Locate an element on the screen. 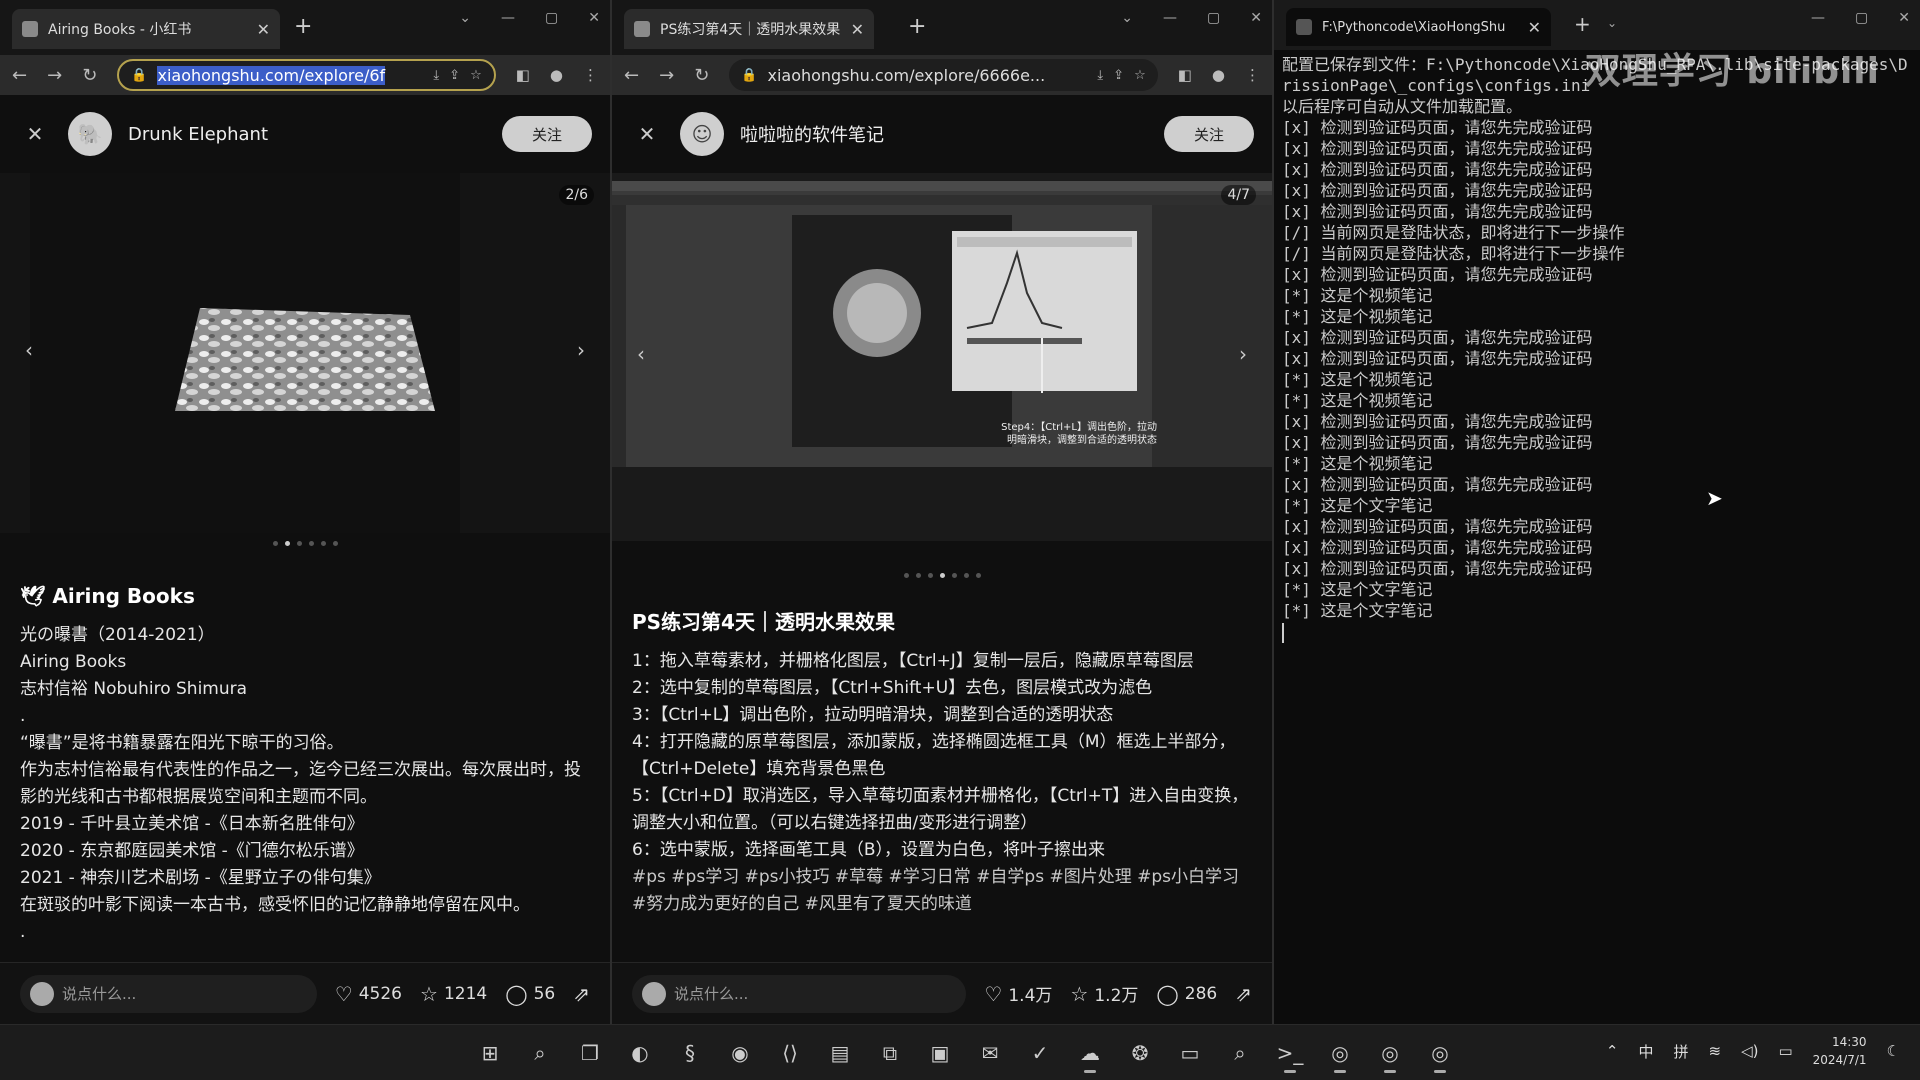 The height and width of the screenshot is (1080, 1920). next-image-icon: › is located at coordinates (1243, 357).